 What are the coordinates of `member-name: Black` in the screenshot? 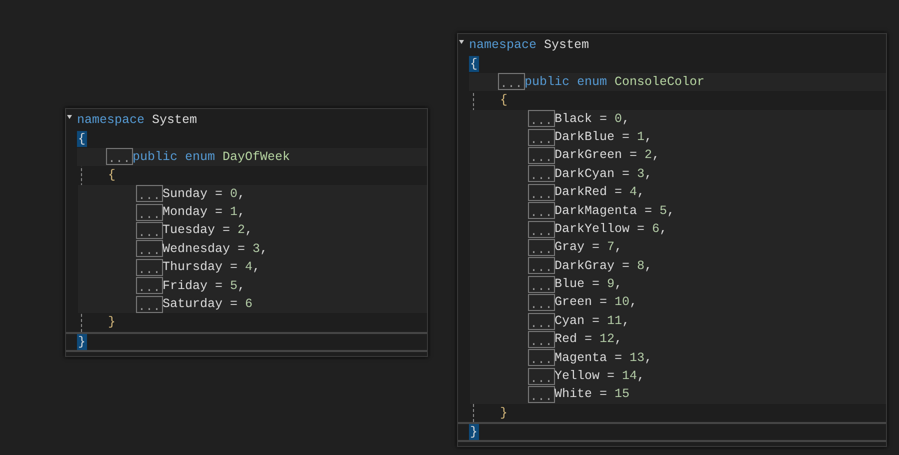 It's located at (573, 119).